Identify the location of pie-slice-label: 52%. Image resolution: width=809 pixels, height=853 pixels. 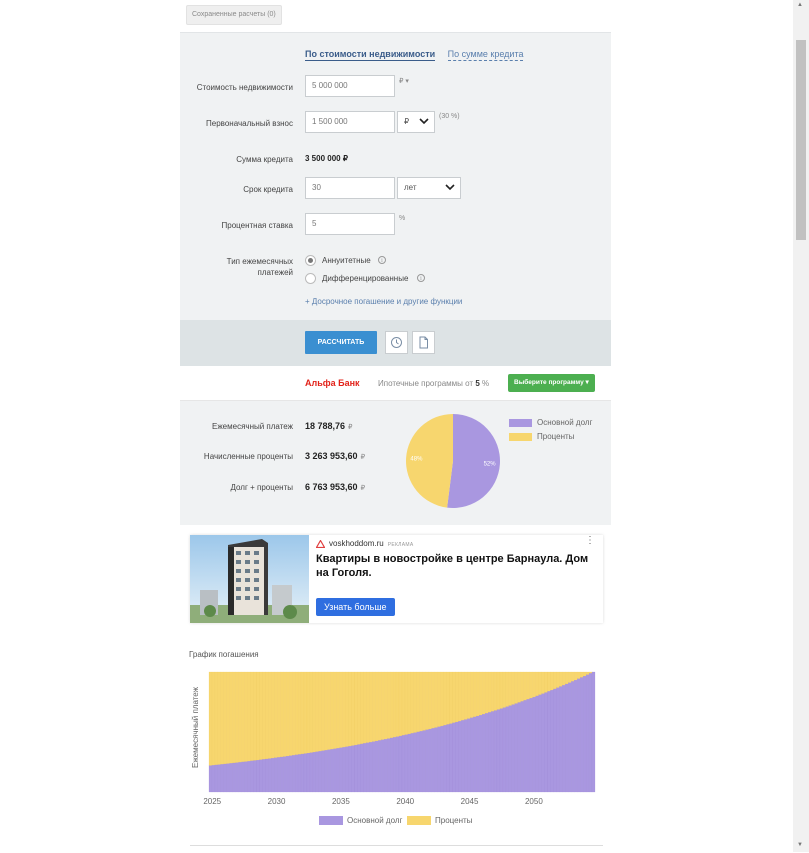
(490, 464).